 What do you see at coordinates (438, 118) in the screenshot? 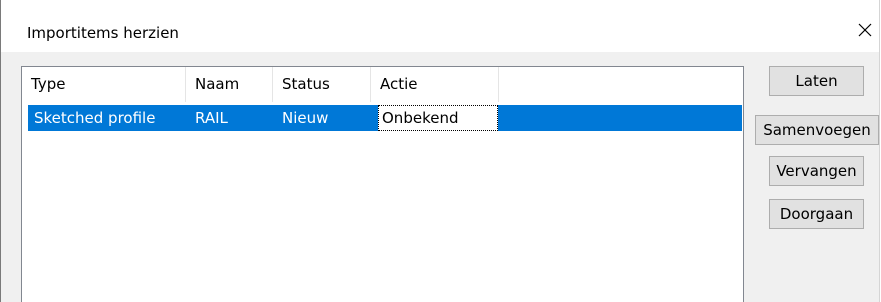
I see `actie-dropdown: Onbekend` at bounding box center [438, 118].